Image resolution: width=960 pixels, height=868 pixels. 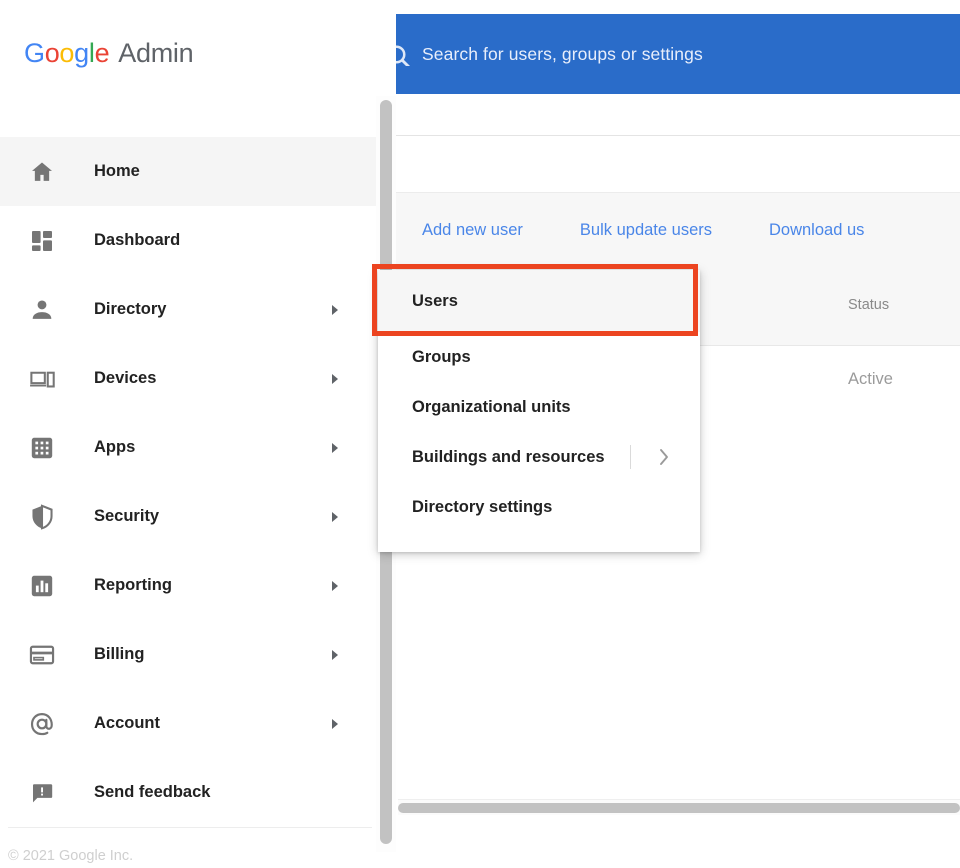 What do you see at coordinates (52, 53) in the screenshot?
I see `logo-letter-o1: o` at bounding box center [52, 53].